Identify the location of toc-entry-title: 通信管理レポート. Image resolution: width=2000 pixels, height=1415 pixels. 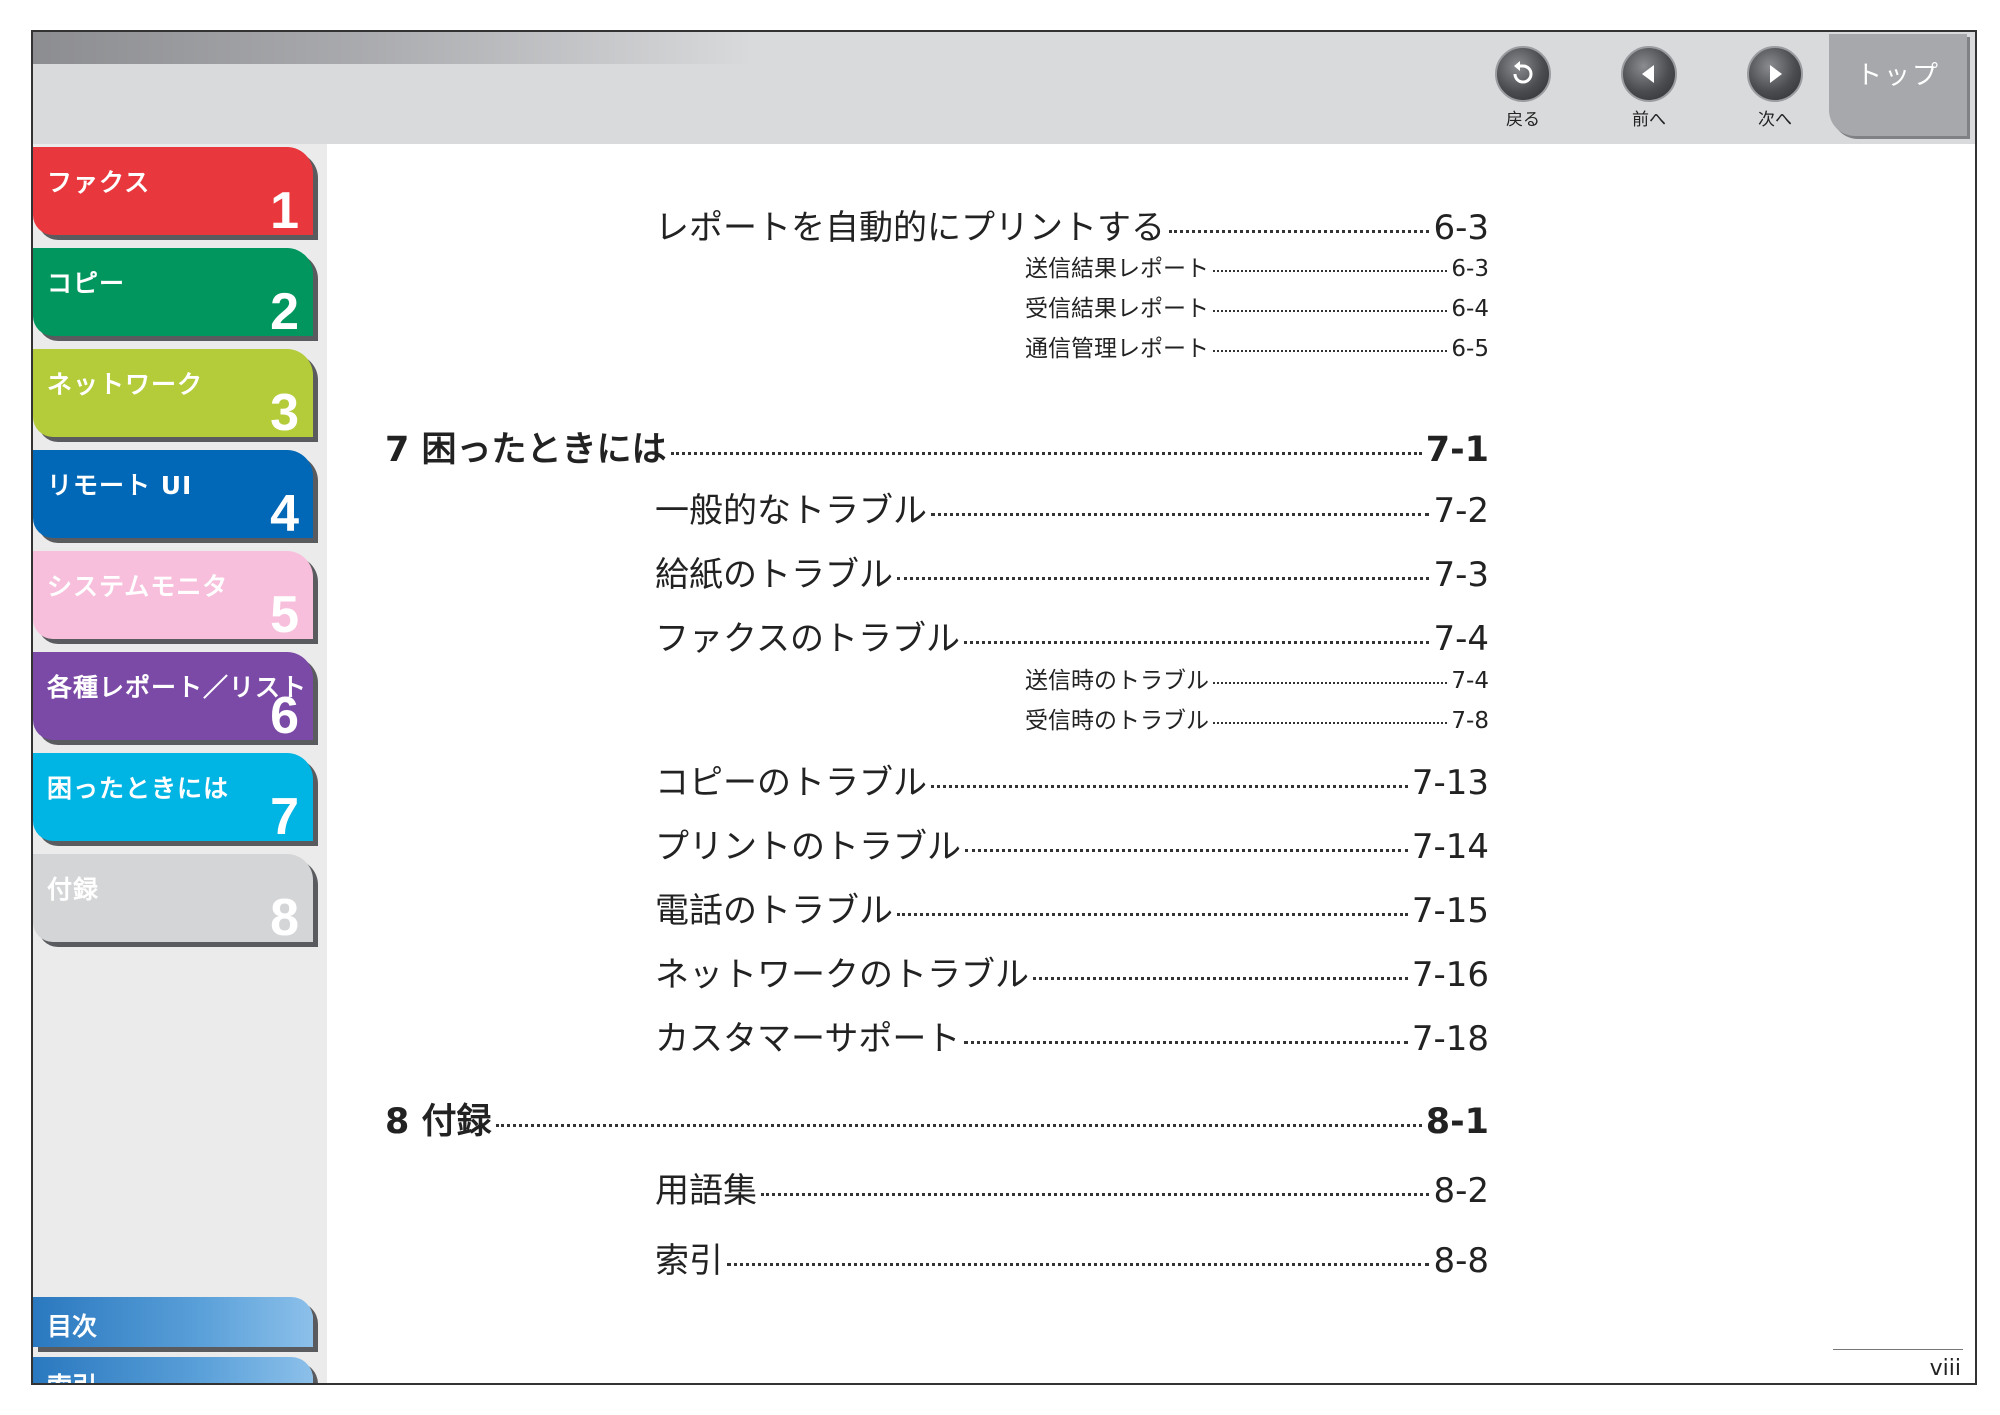
(1117, 349).